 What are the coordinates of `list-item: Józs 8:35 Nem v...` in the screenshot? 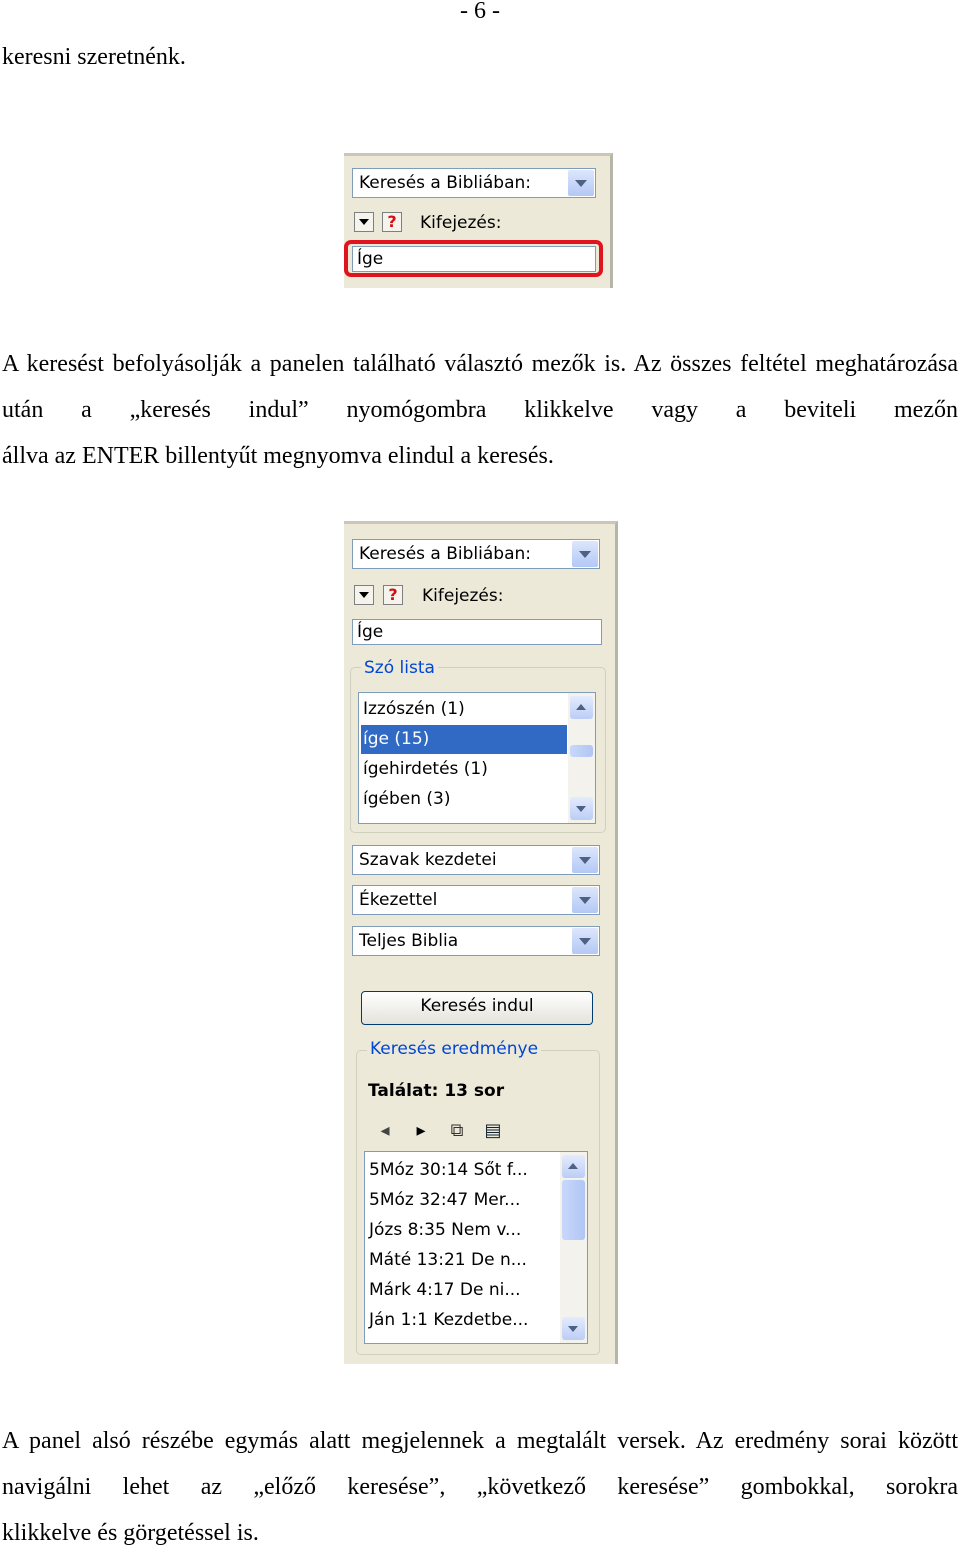 It's located at (463, 1230).